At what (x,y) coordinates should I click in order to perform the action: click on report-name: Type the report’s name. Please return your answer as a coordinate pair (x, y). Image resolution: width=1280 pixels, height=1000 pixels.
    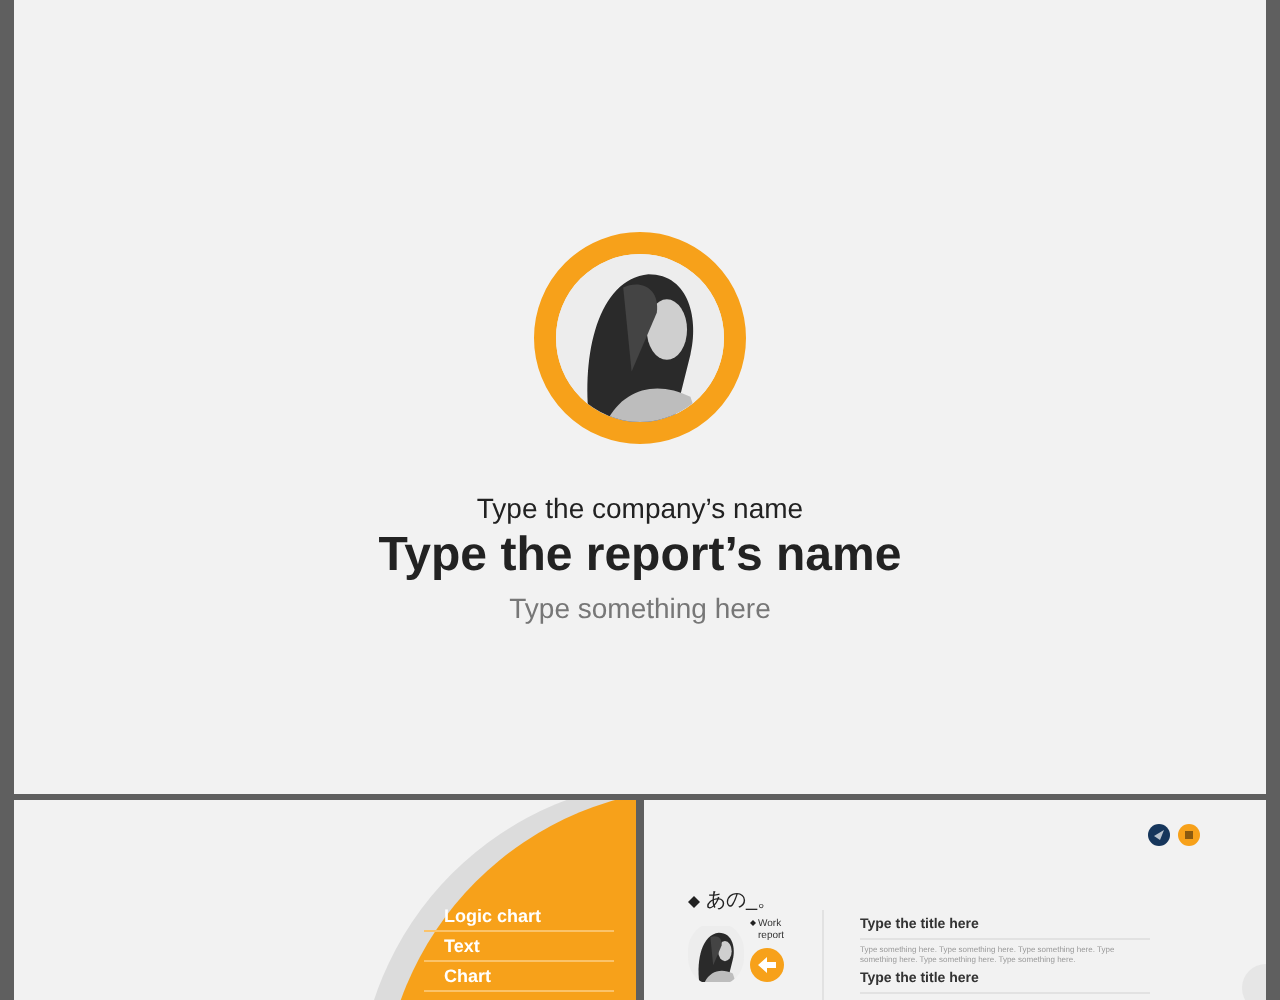
    Looking at the image, I should click on (640, 556).